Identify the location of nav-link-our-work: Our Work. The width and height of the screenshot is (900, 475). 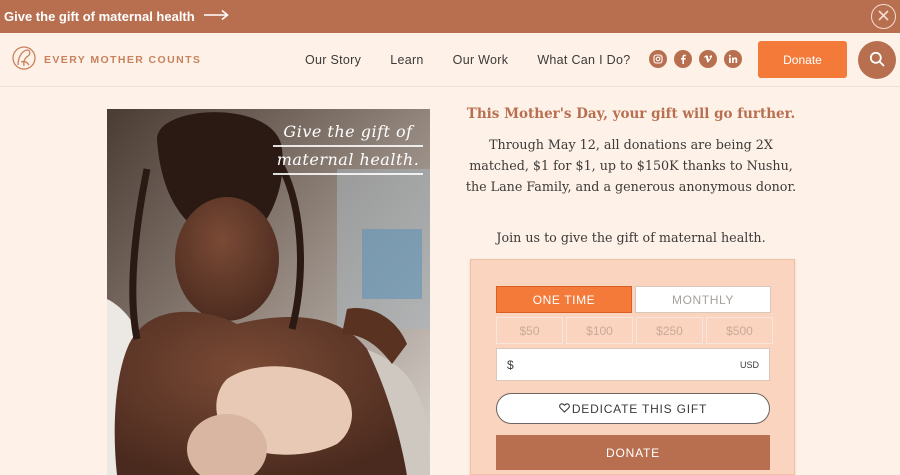
(481, 60).